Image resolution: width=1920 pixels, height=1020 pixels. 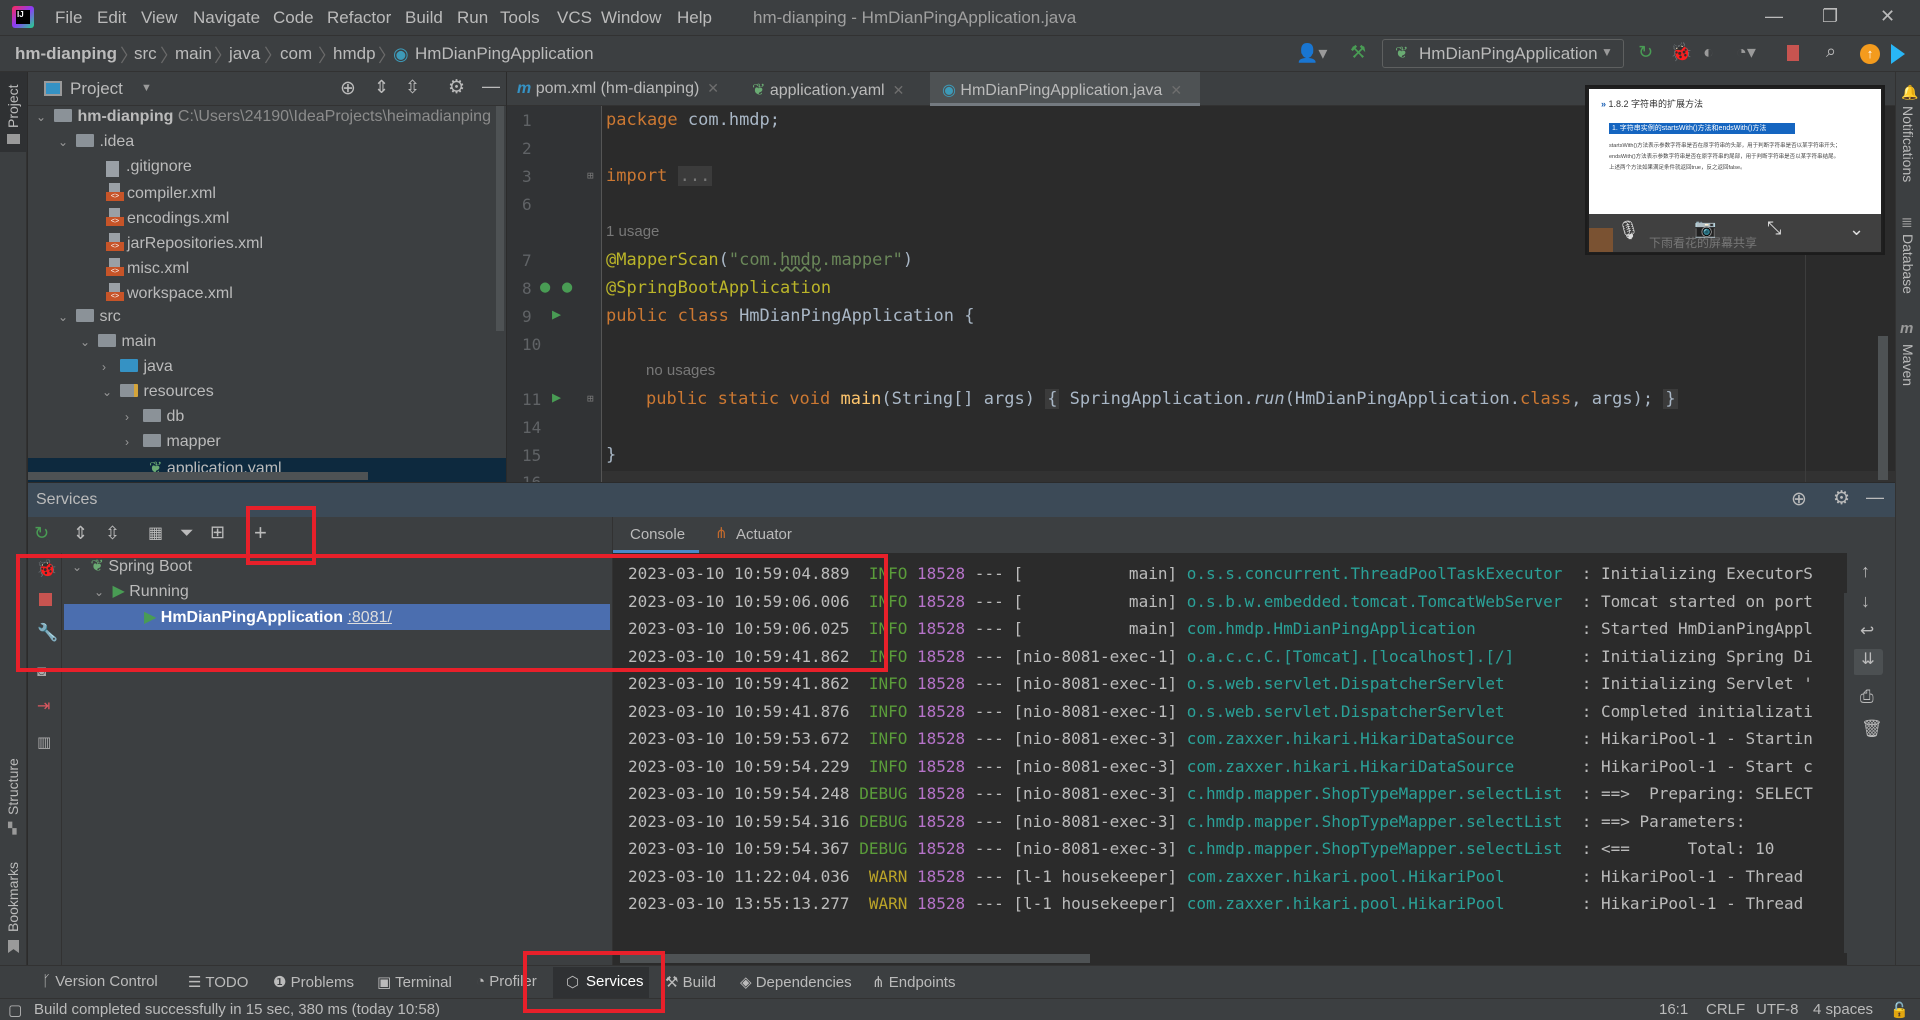 What do you see at coordinates (41, 671) in the screenshot?
I see `camera-snapshot-icon: ◙` at bounding box center [41, 671].